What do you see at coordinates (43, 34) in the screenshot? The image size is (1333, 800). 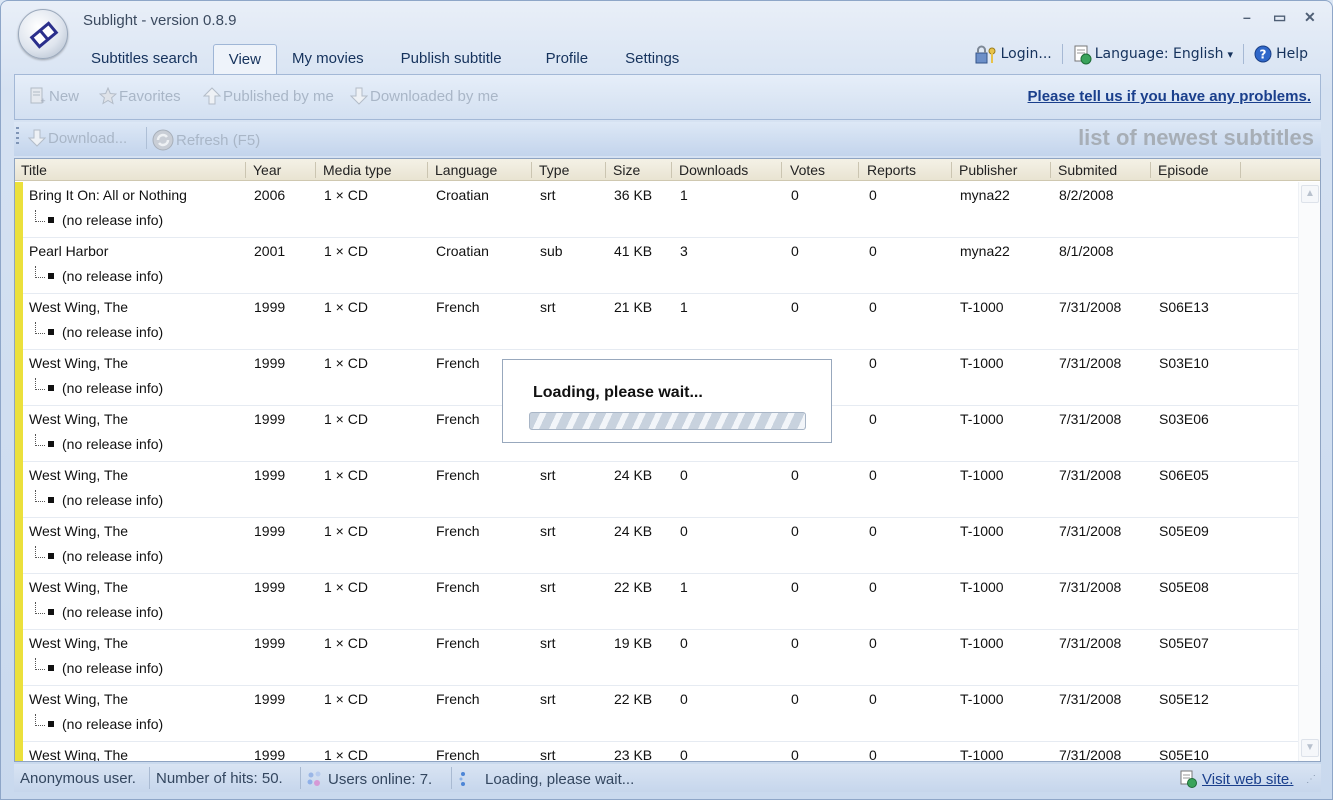 I see `app-menu-button` at bounding box center [43, 34].